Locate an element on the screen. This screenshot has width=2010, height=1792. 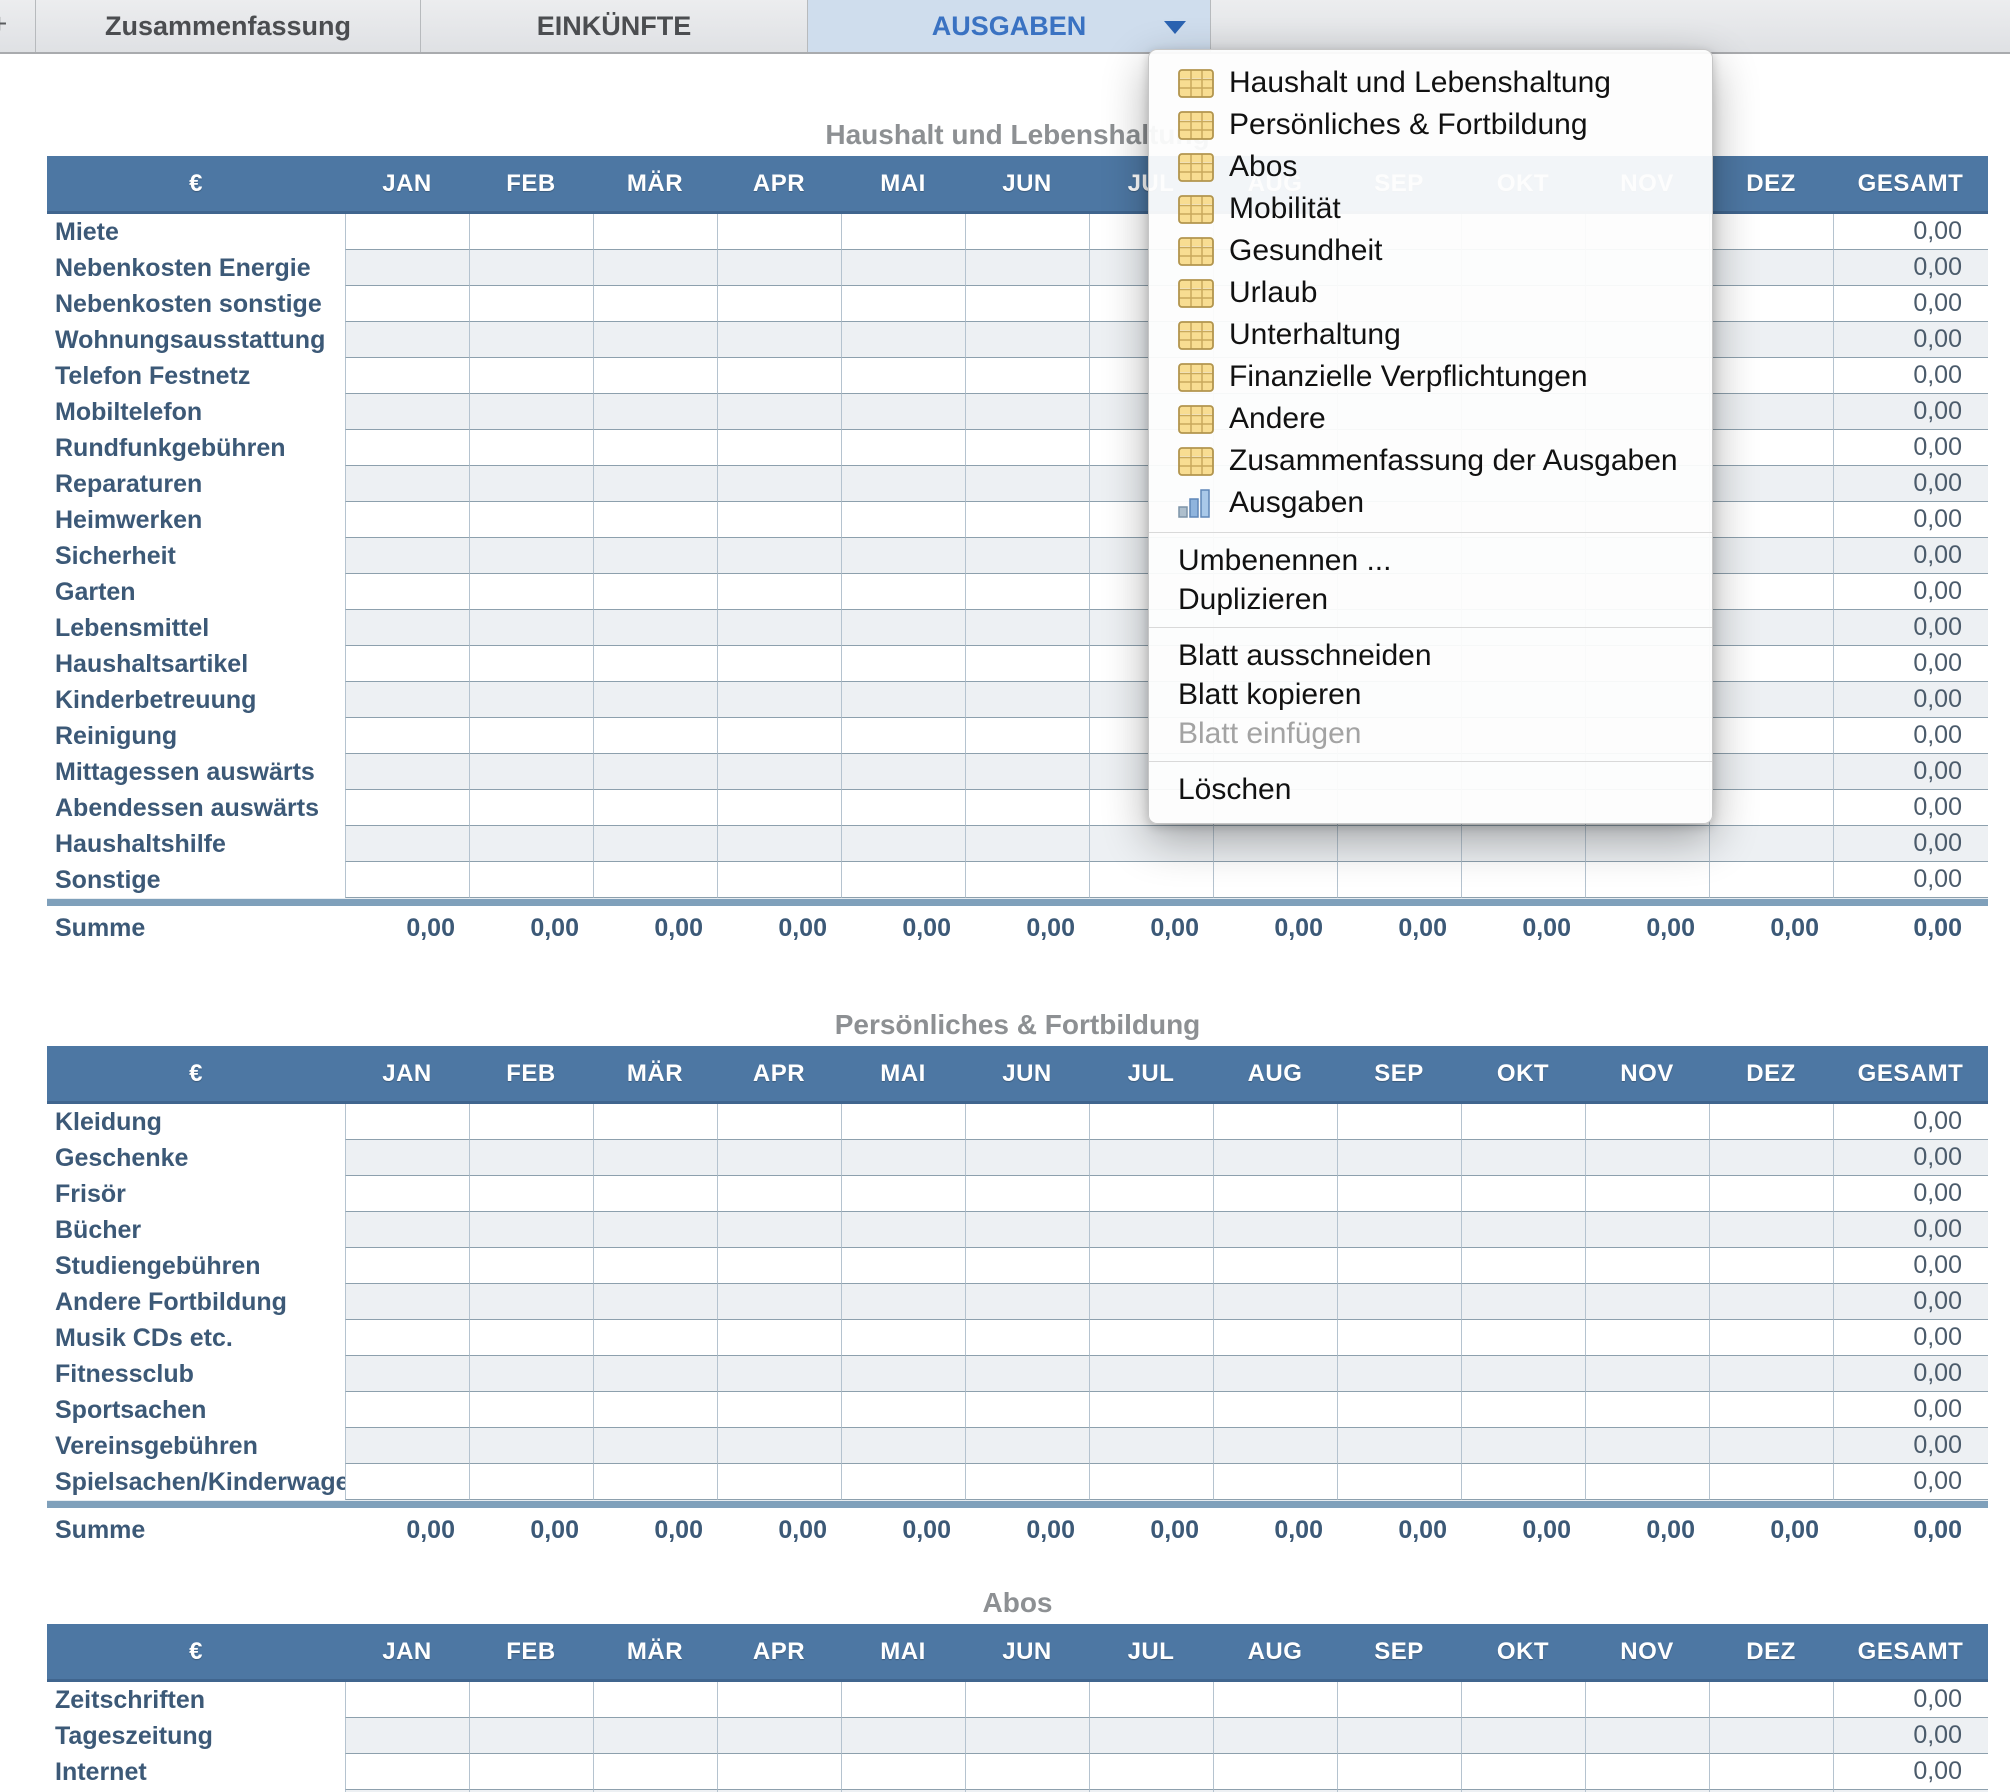
column-header-month: OKT is located at coordinates (1523, 1075).